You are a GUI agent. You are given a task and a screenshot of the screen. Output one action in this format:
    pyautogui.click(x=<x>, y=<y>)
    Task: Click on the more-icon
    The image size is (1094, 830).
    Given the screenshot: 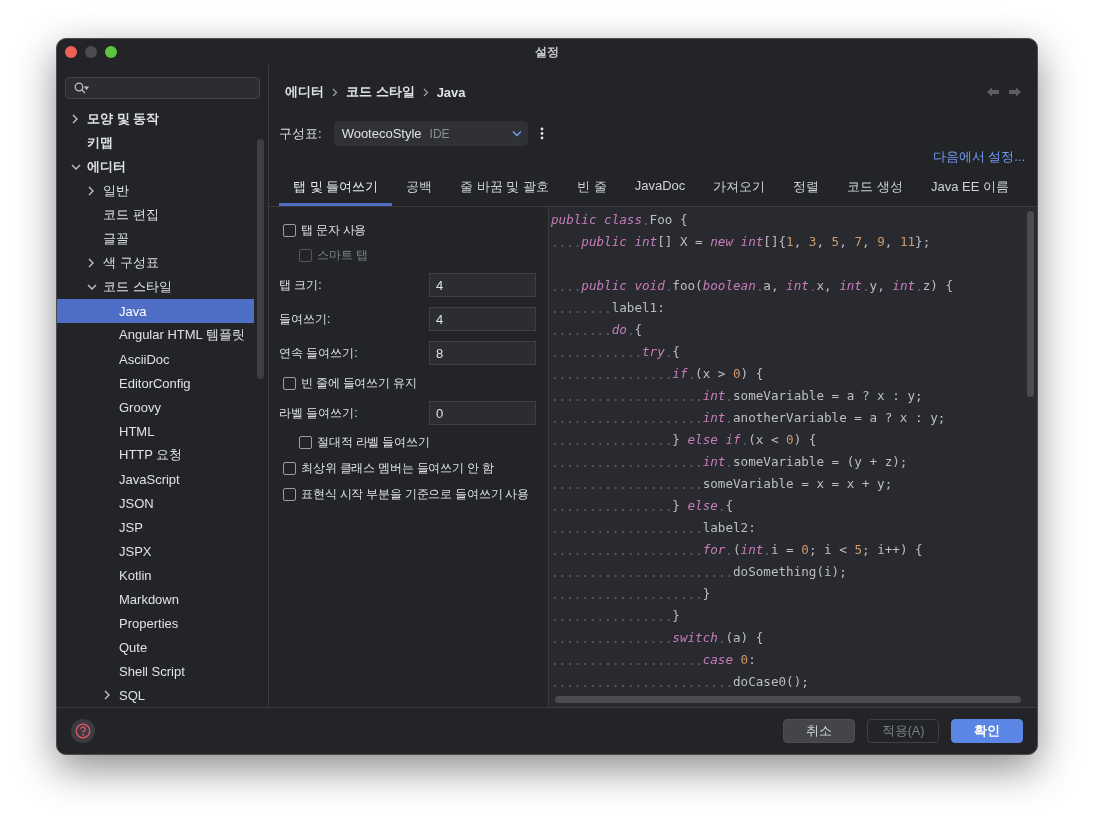 What is the action you would take?
    pyautogui.click(x=541, y=133)
    